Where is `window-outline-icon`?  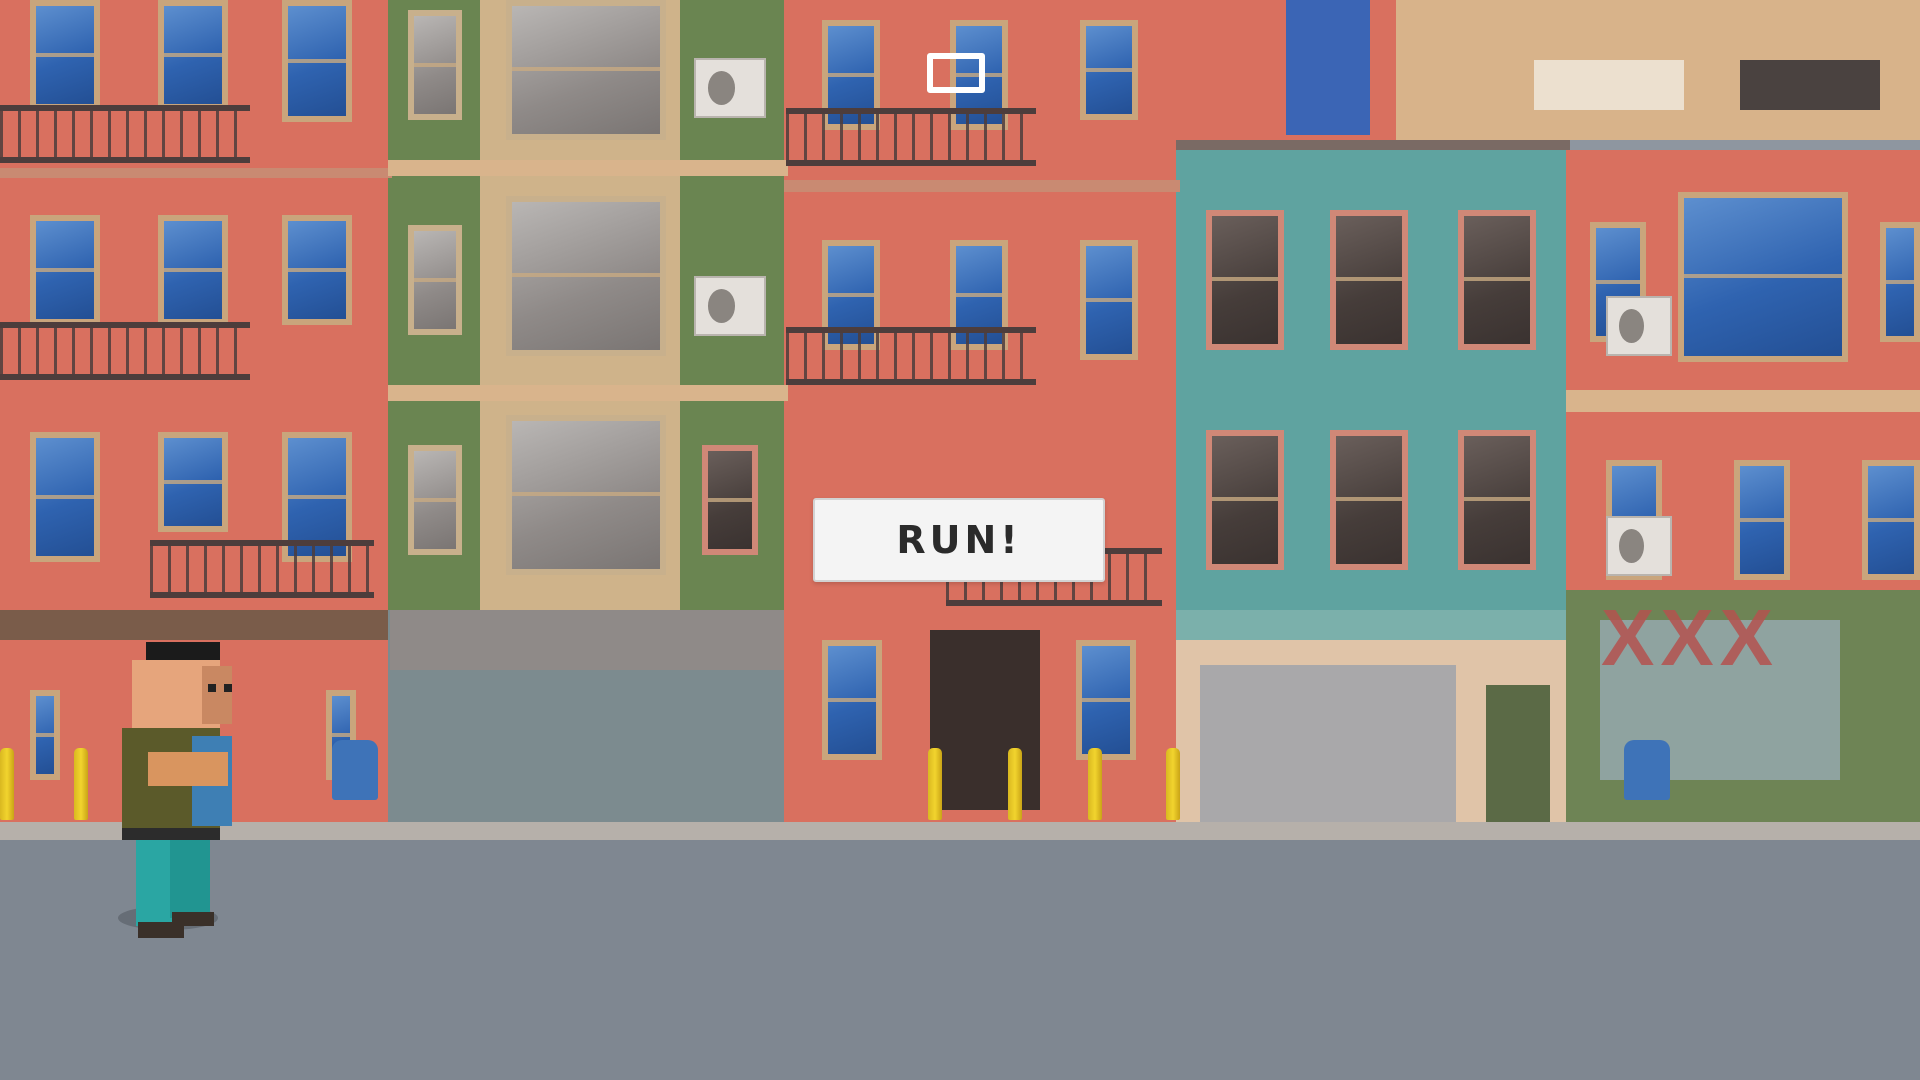
window-outline-icon is located at coordinates (956, 73).